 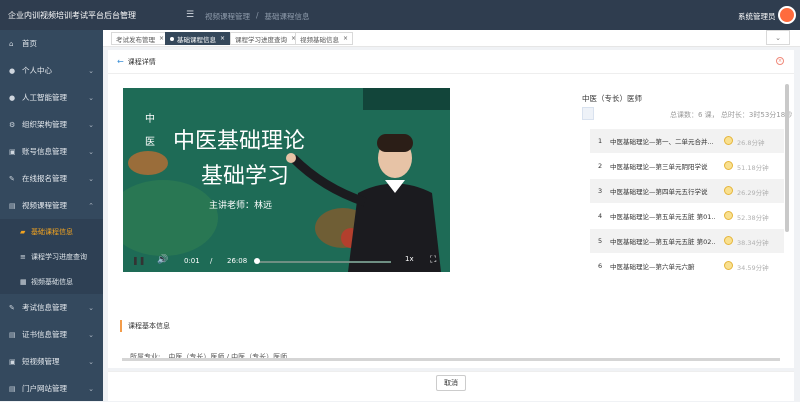 I want to click on tab-label: 课程学习进度查询, so click(x=261, y=39).